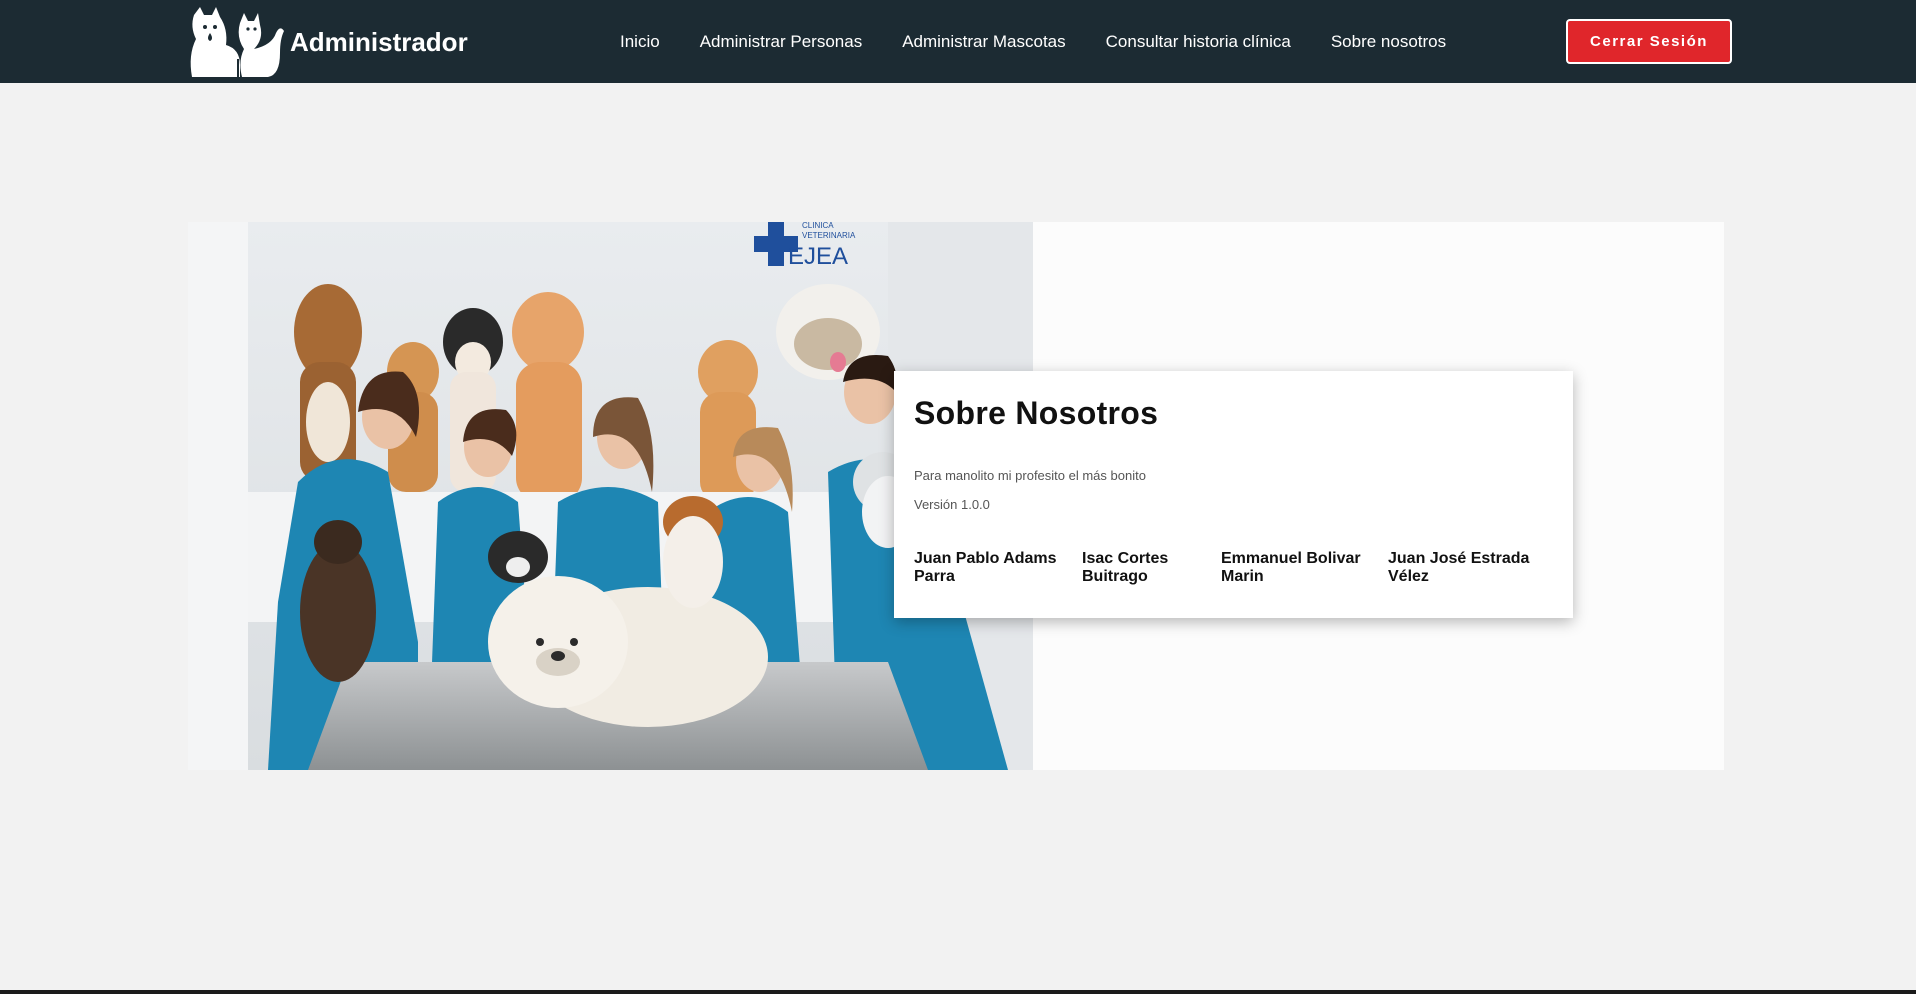 This screenshot has width=1916, height=994. Describe the element at coordinates (1198, 42) in the screenshot. I see `nav-consultar-historia-clinica: Consultar historia clínica` at that location.